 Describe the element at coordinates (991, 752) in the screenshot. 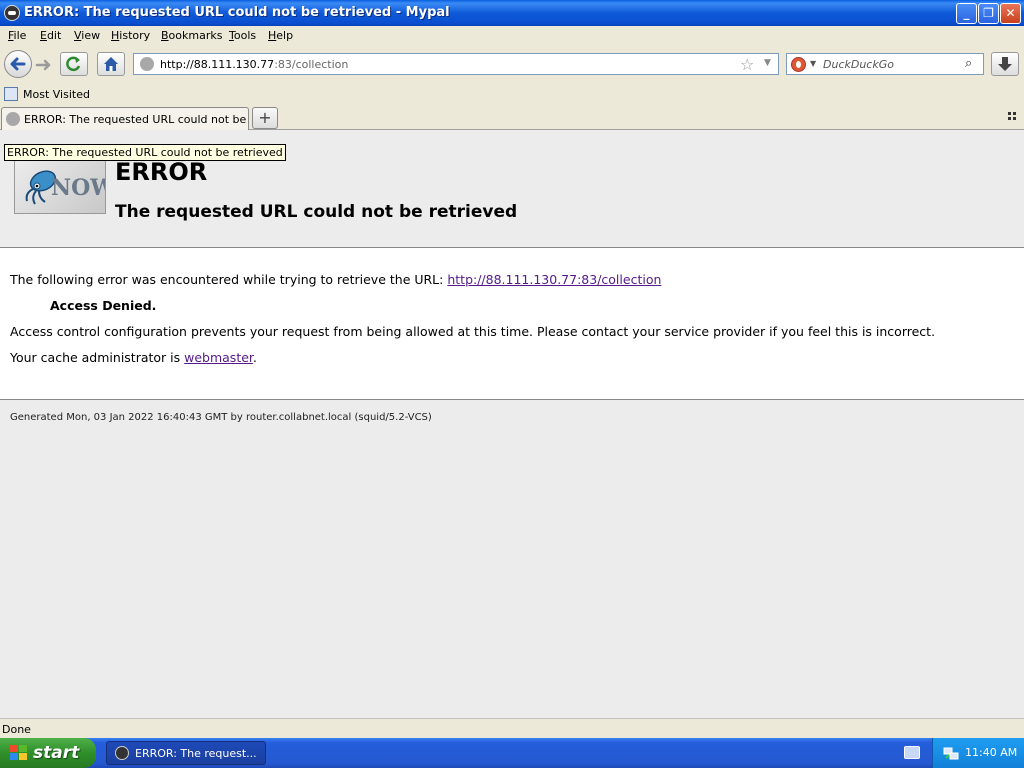

I see `clock: 11:40 AM` at that location.